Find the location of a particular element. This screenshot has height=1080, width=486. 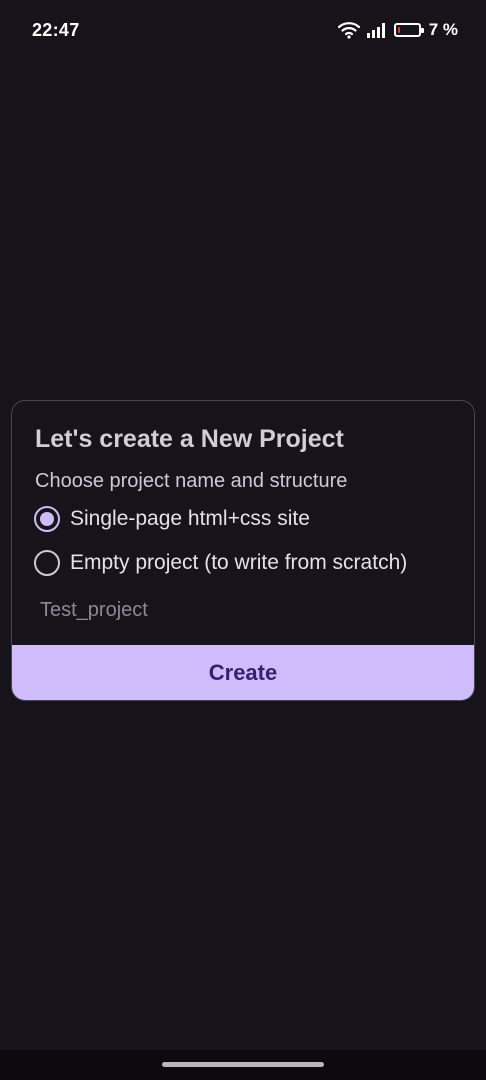

option-empty-project: Empty project (to write from scratch) is located at coordinates (220, 563).